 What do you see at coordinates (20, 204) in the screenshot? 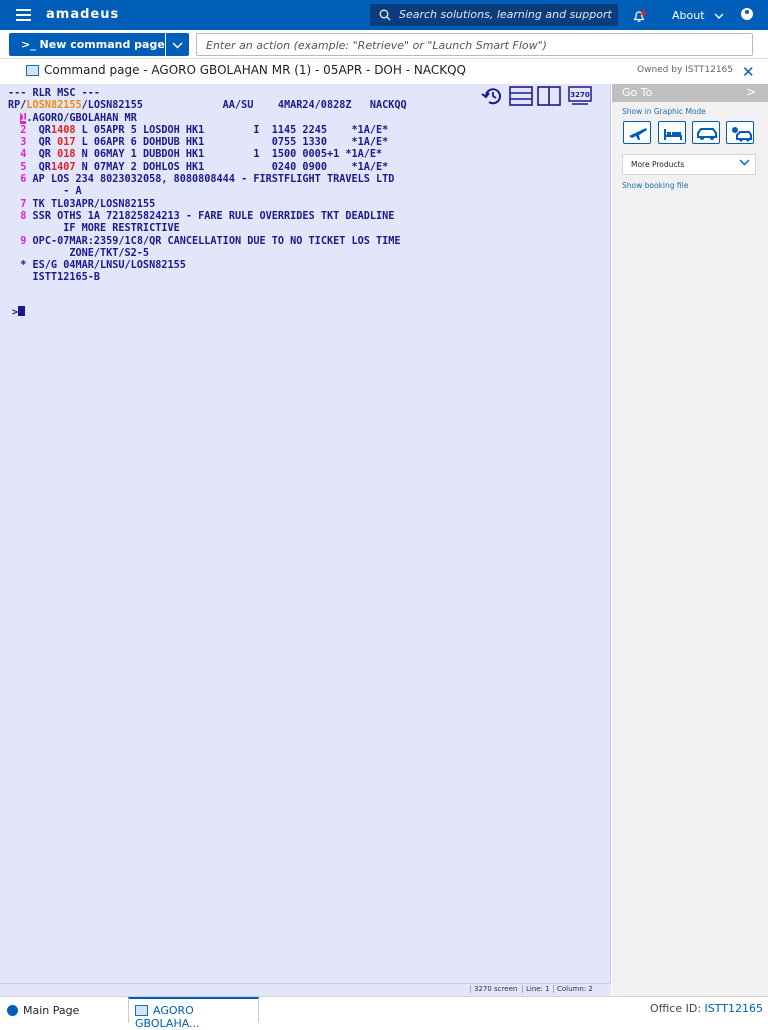
I see `terminal-segment: 7` at bounding box center [20, 204].